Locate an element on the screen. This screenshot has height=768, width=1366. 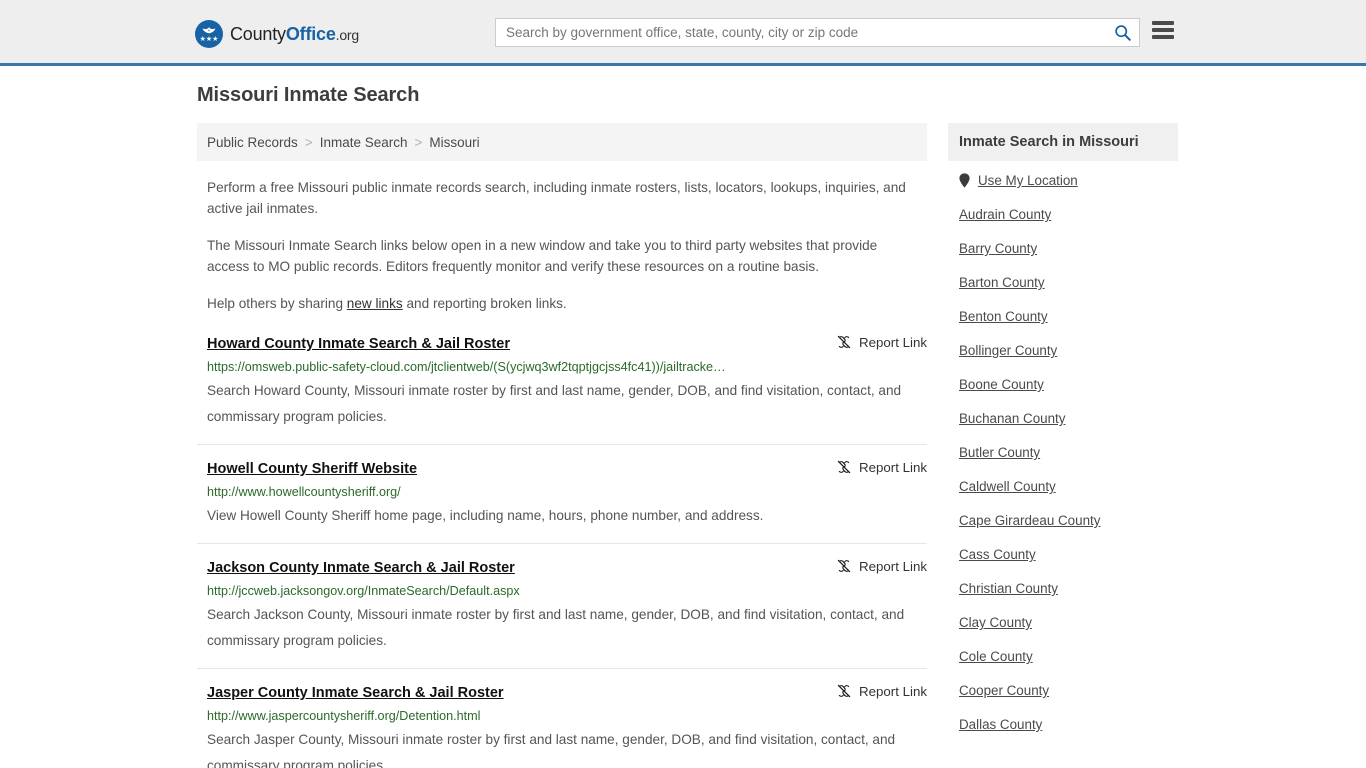
breadcrumb-item-inmate-search: Inmate Search is located at coordinates (364, 142).